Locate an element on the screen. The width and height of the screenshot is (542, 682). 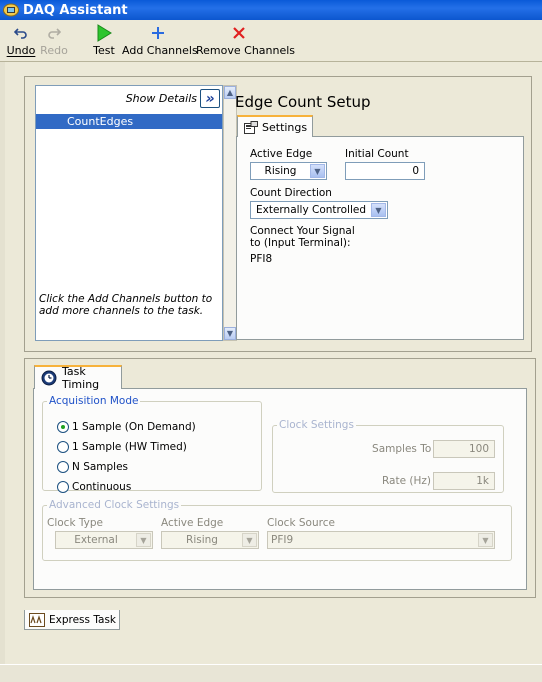
plus-icon is located at coordinates (158, 33).